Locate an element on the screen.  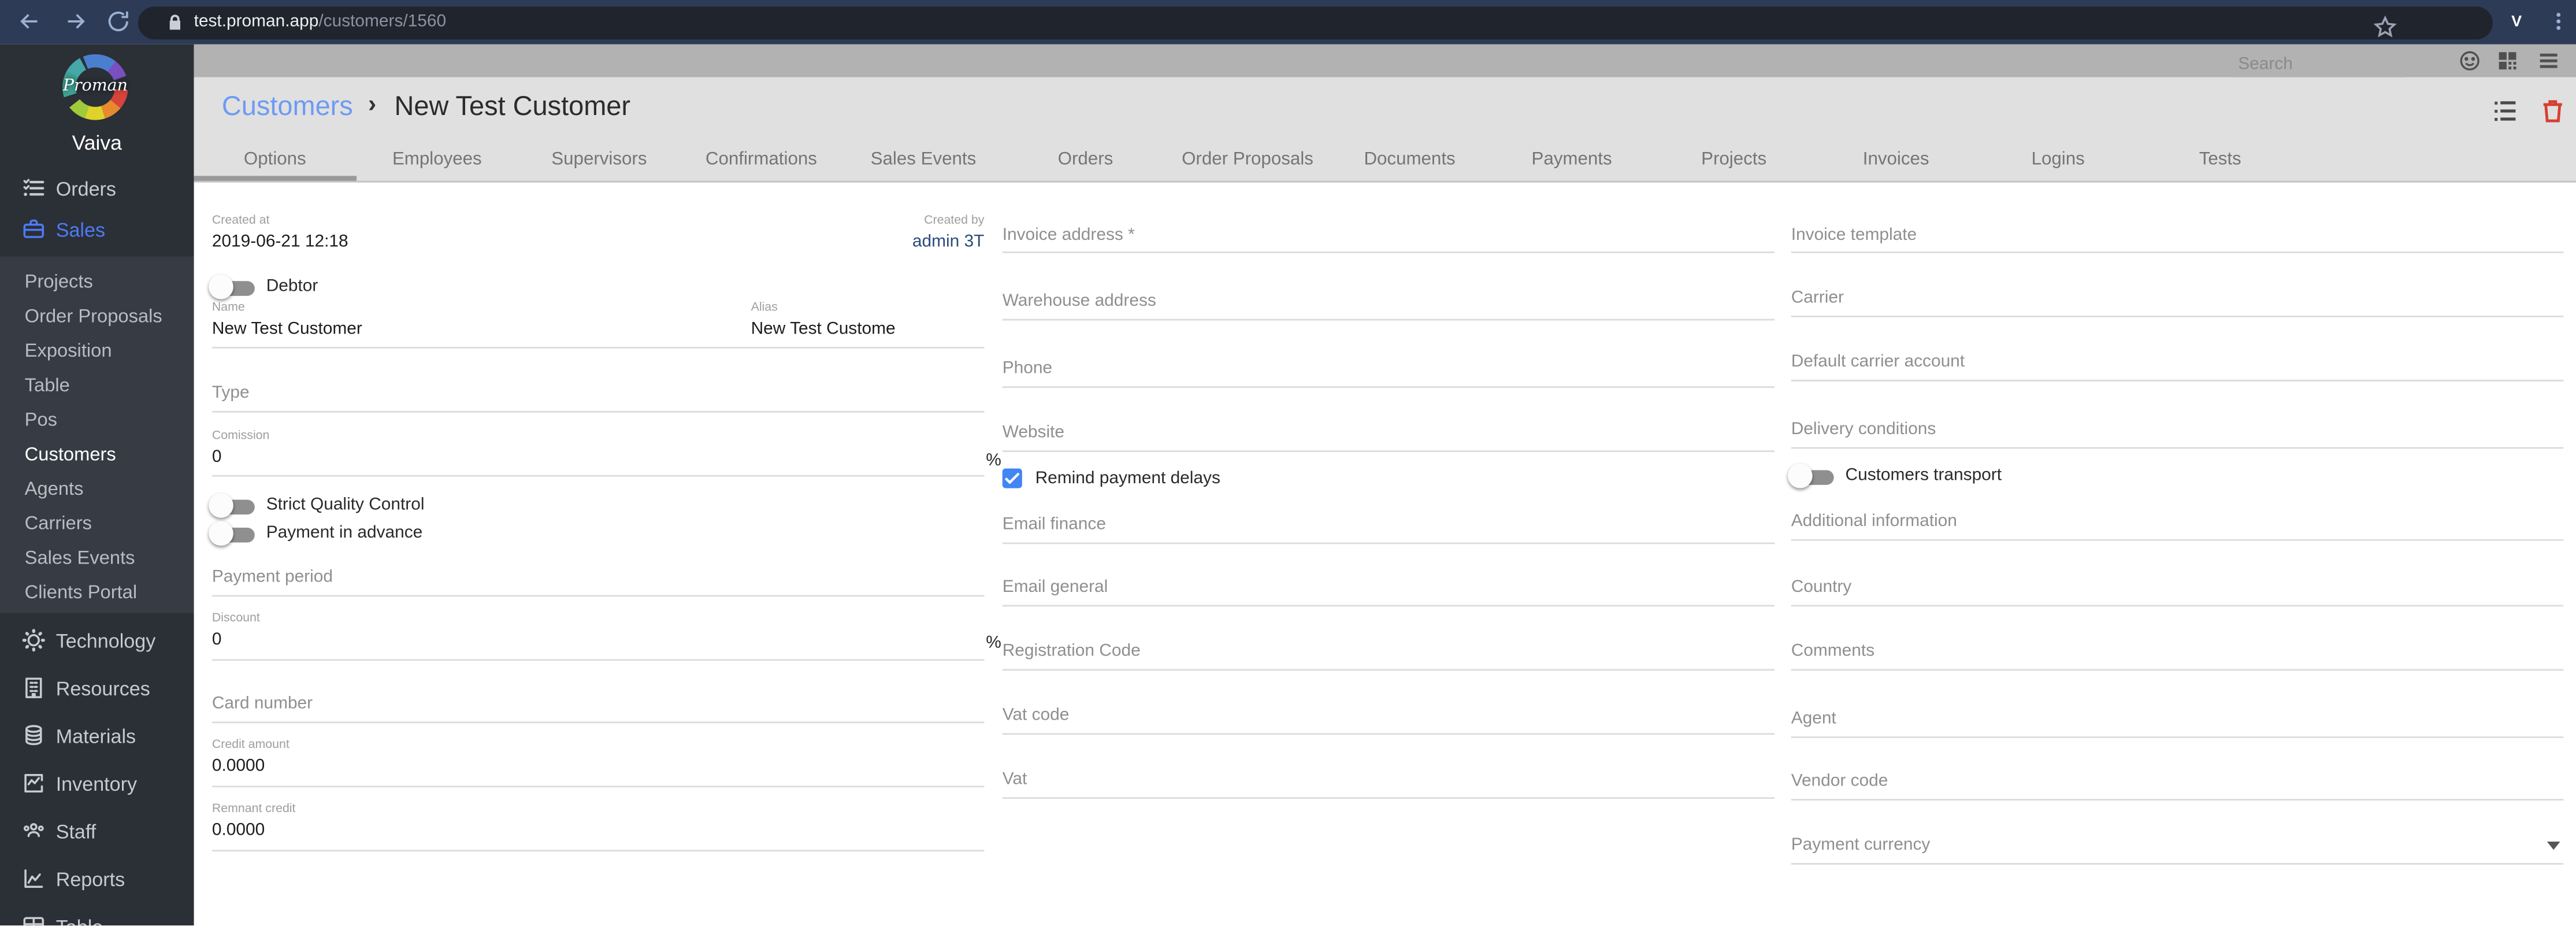
comments-underline is located at coordinates (2178, 670).